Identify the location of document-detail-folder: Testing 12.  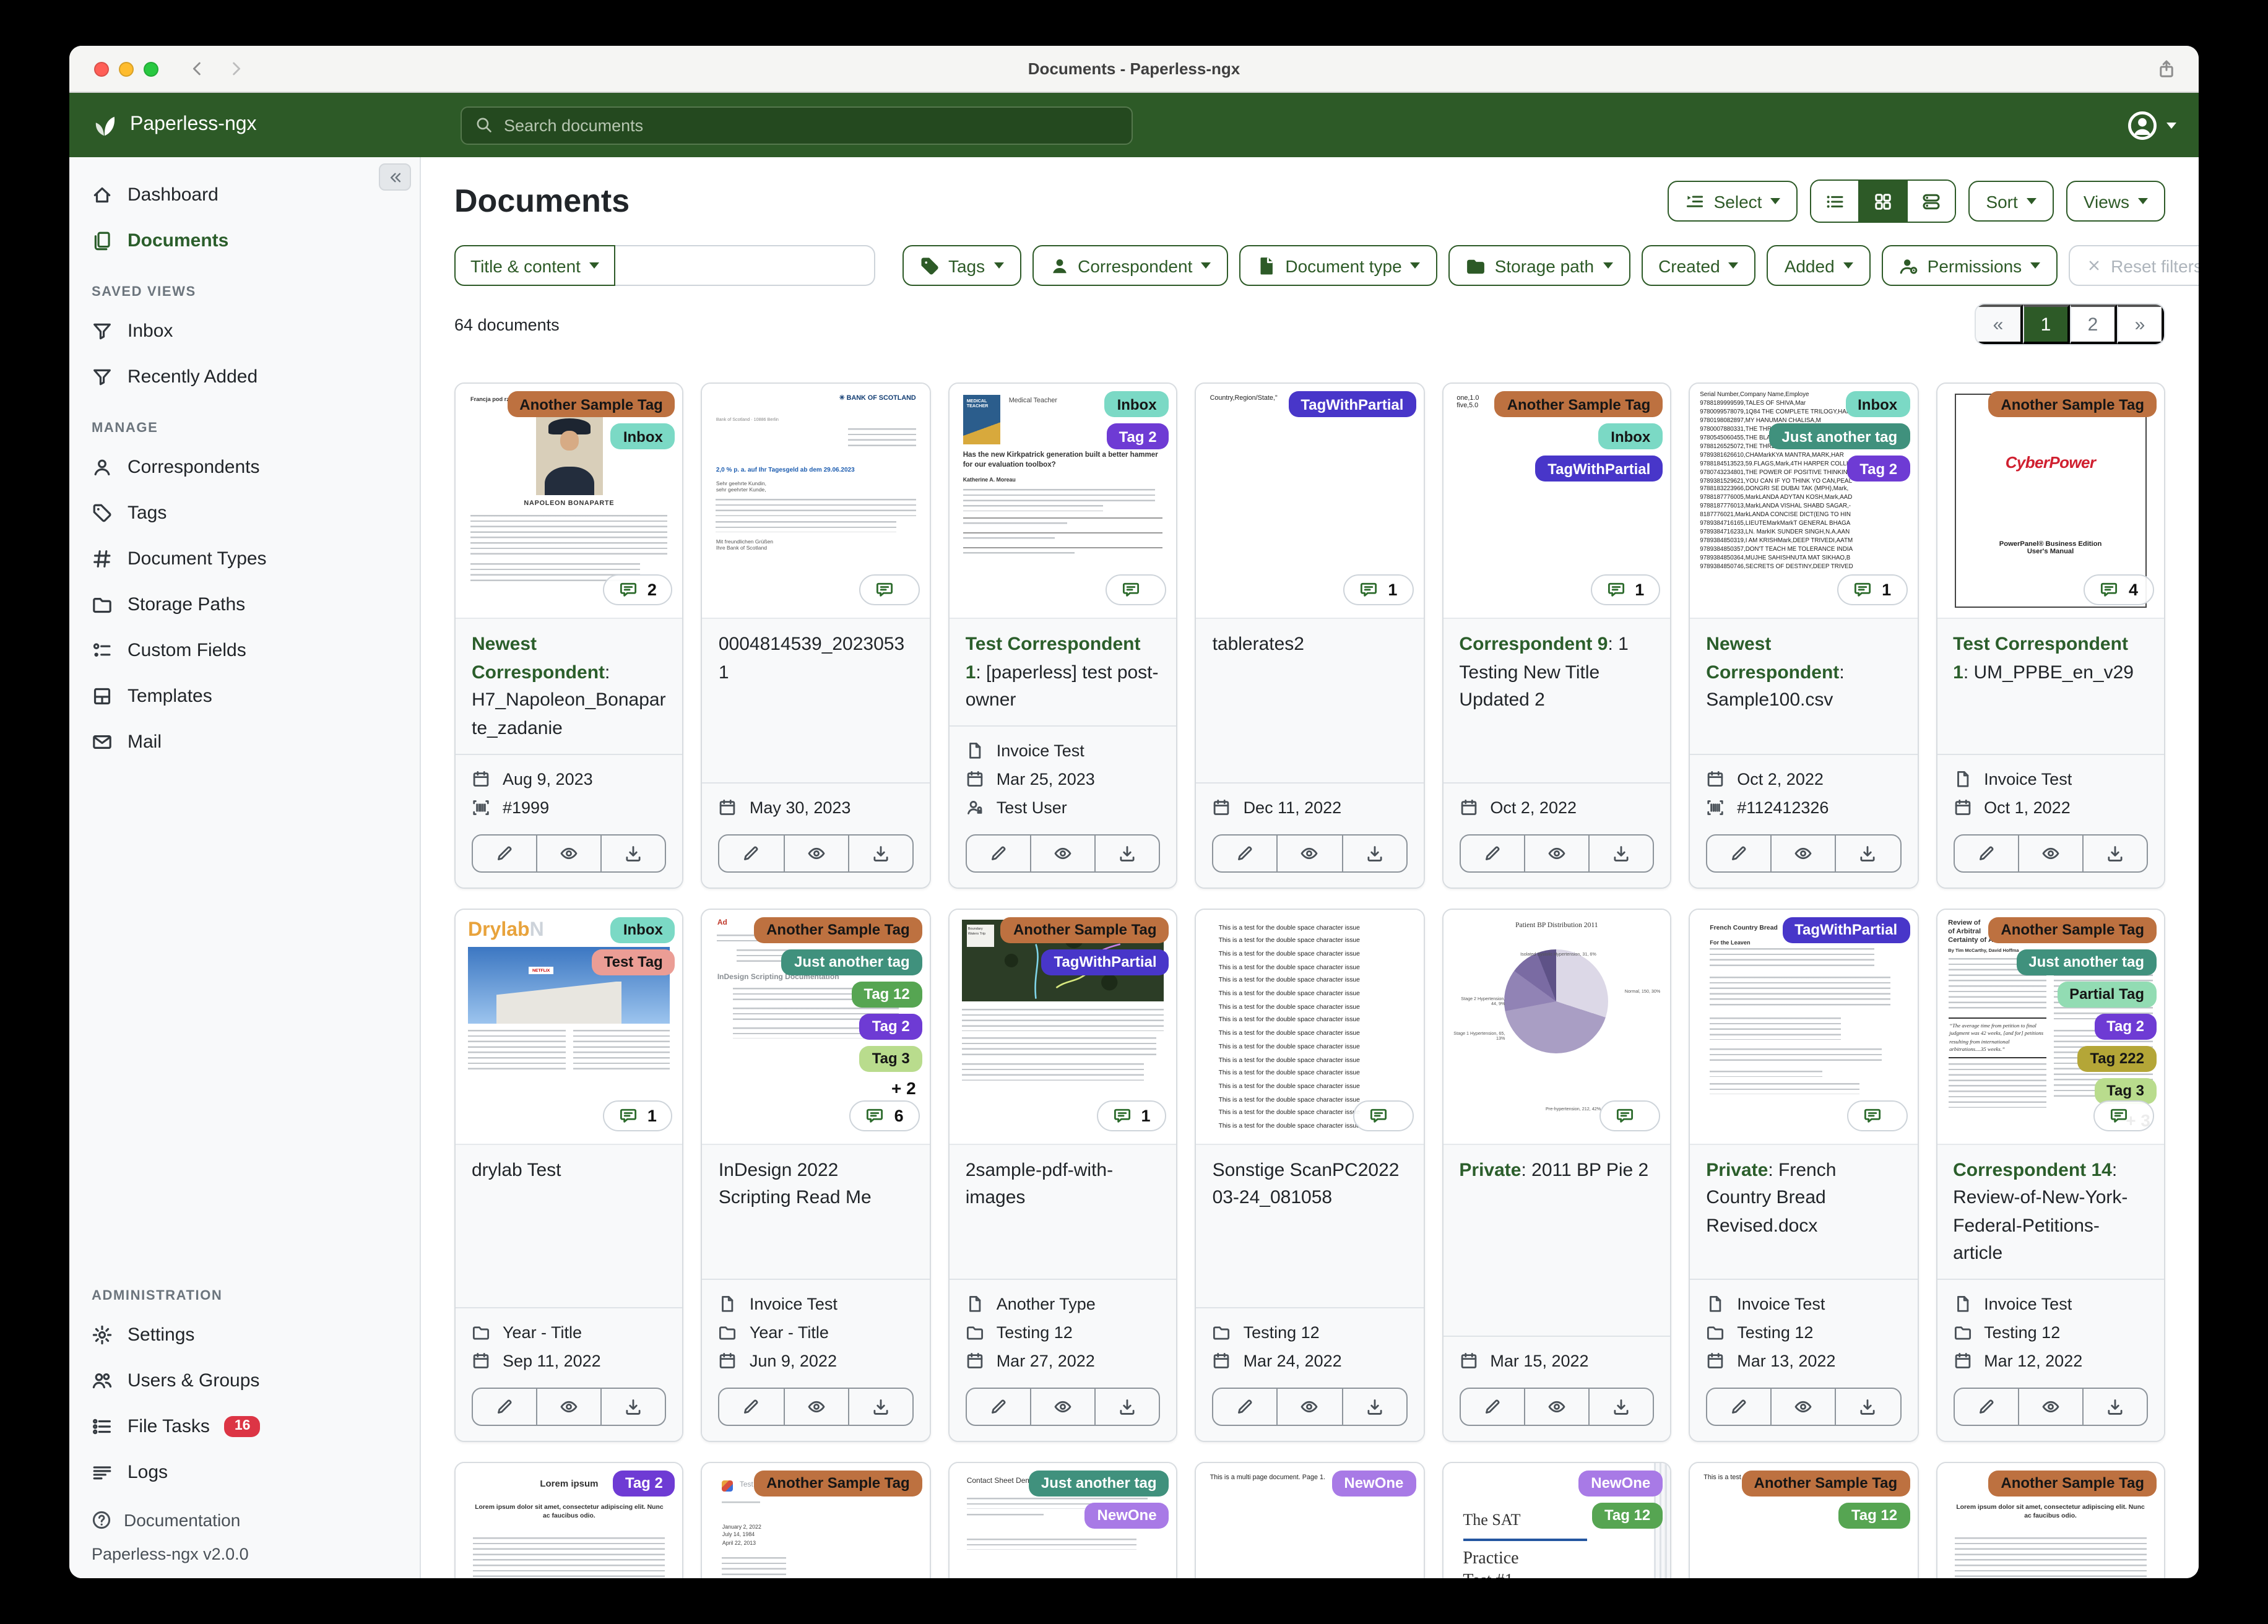
(2050, 1332).